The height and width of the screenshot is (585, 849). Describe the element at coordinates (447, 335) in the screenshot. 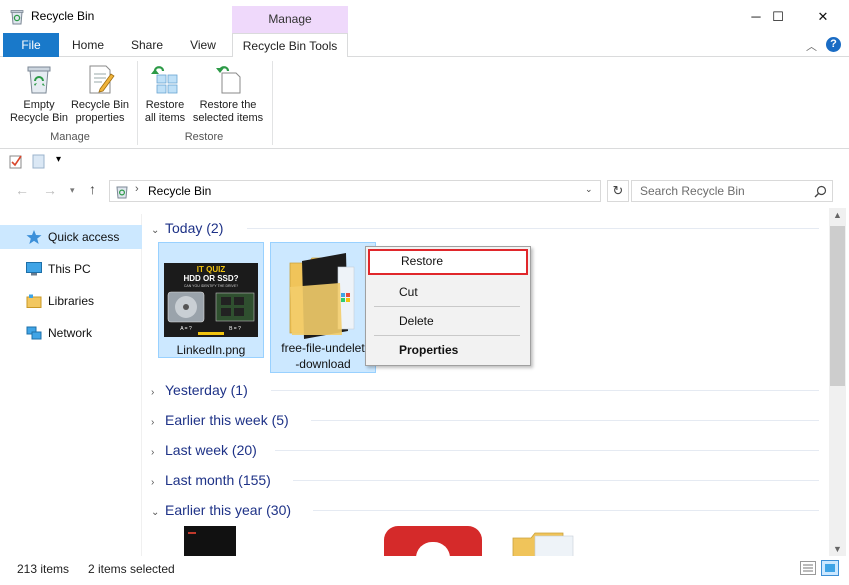

I see `menu-separator` at that location.